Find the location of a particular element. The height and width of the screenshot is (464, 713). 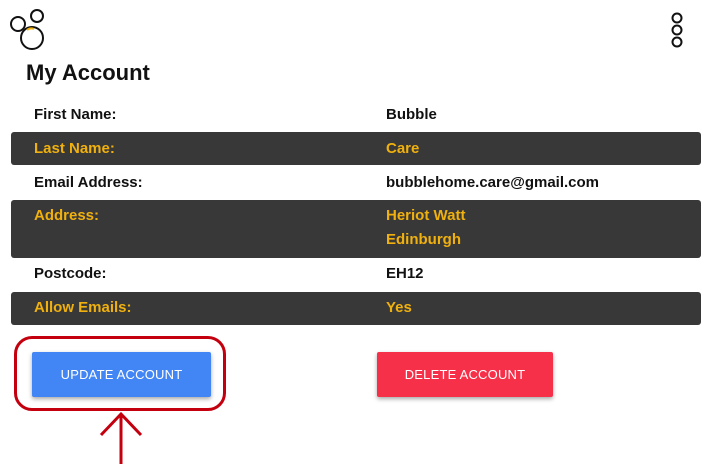

postcode-row: Postcode: EH12 is located at coordinates (356, 275).